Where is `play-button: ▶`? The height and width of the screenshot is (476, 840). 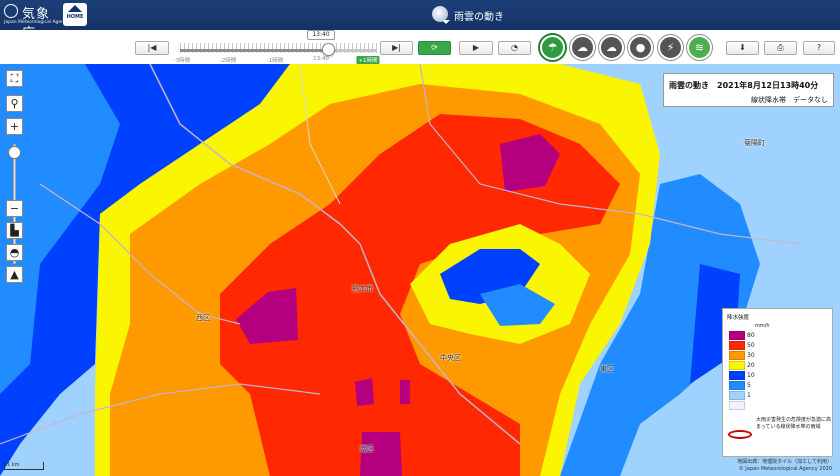 play-button: ▶ is located at coordinates (476, 48).